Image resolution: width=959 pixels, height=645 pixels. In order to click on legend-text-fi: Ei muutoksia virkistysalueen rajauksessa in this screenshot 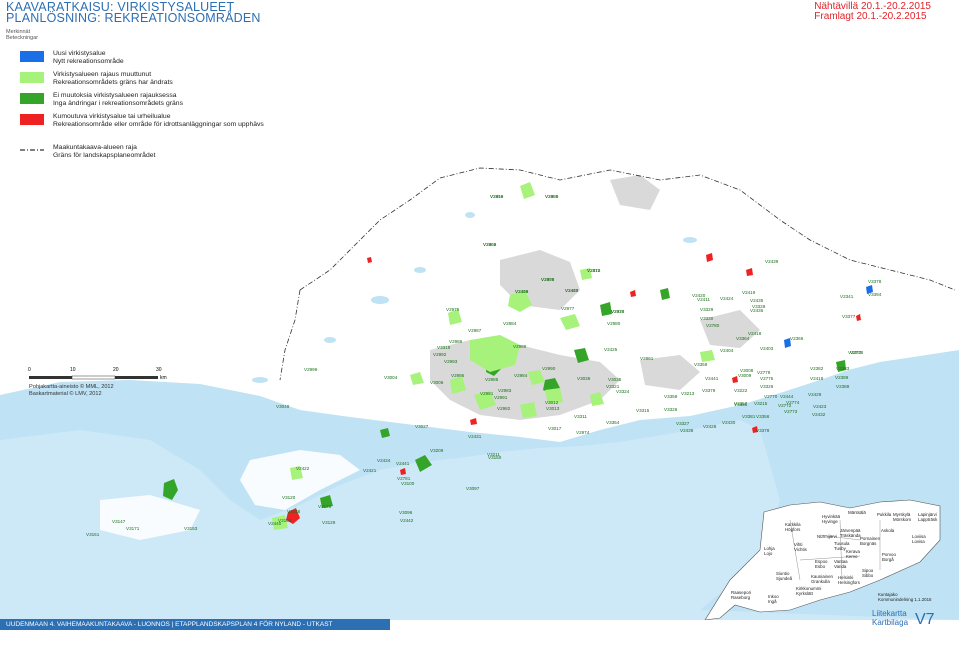, I will do `click(115, 95)`.